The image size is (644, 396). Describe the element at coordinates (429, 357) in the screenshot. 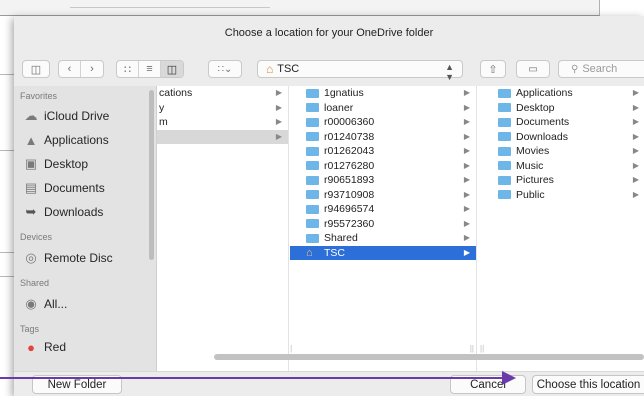

I see `horizontal-scrollbar` at that location.